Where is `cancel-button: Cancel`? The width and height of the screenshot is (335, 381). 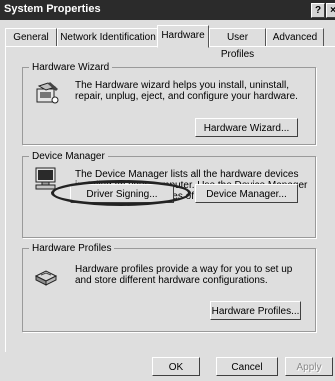
cancel-button: Cancel is located at coordinates (247, 366).